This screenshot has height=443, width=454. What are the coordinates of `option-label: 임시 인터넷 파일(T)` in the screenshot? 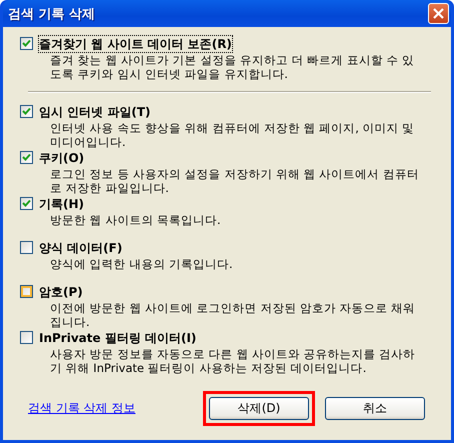 It's located at (95, 112).